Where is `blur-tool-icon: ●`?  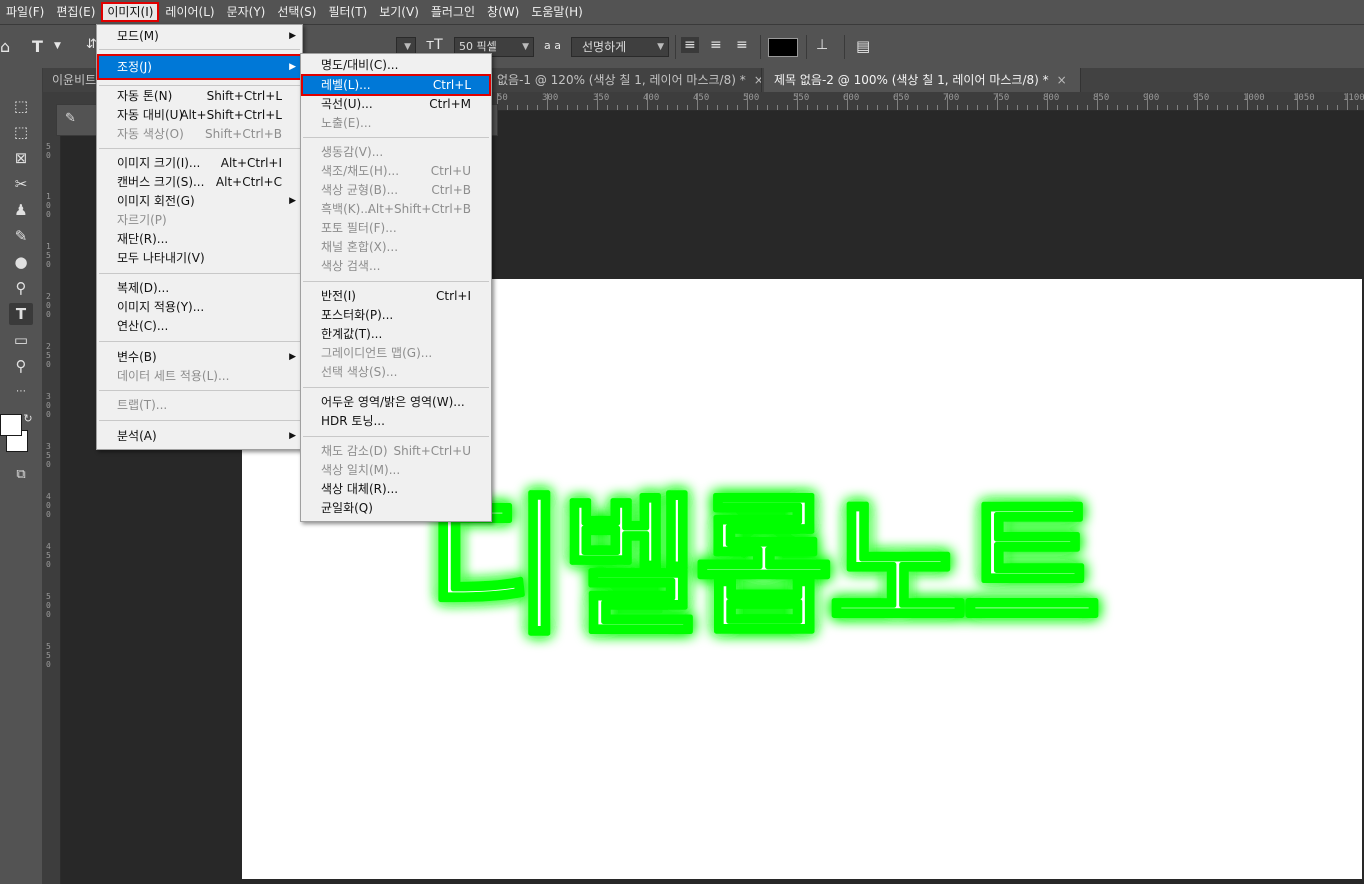
blur-tool-icon: ● is located at coordinates (21, 262).